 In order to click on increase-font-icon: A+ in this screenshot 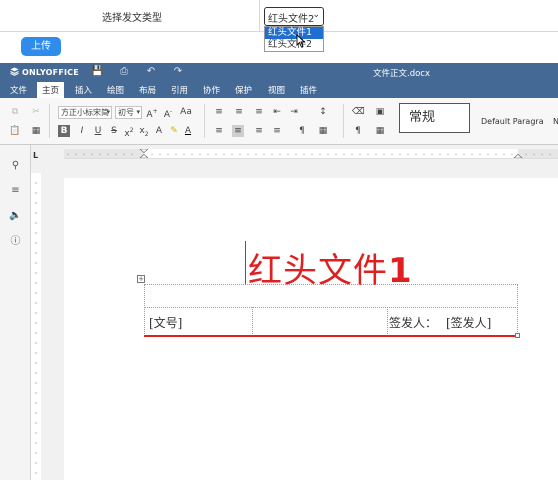, I will do `click(152, 113)`.